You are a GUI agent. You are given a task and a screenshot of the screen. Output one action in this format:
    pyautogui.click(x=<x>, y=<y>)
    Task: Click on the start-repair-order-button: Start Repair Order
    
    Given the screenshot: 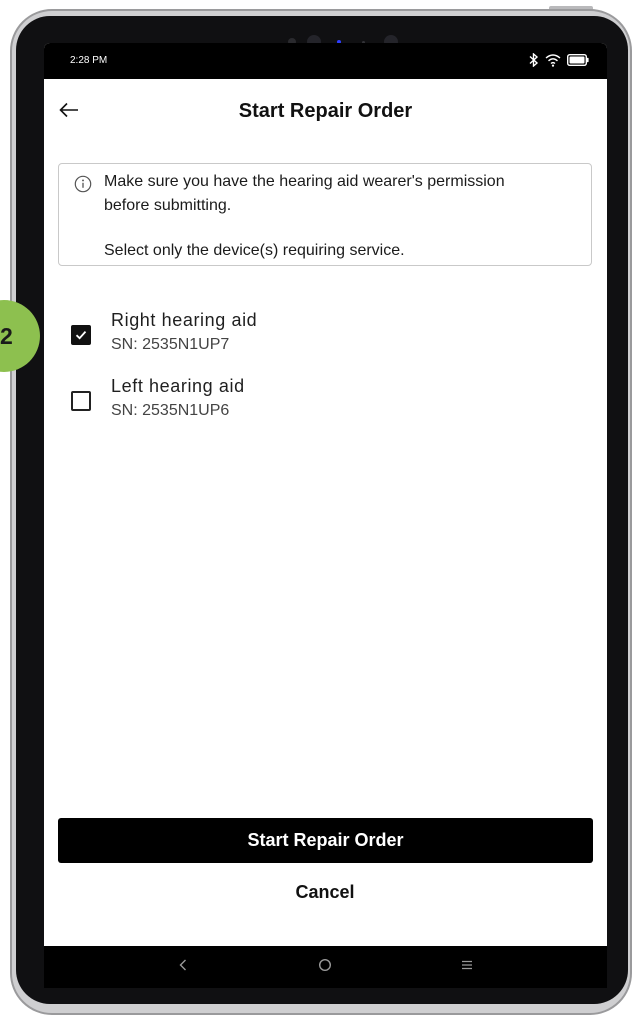 What is the action you would take?
    pyautogui.click(x=325, y=840)
    